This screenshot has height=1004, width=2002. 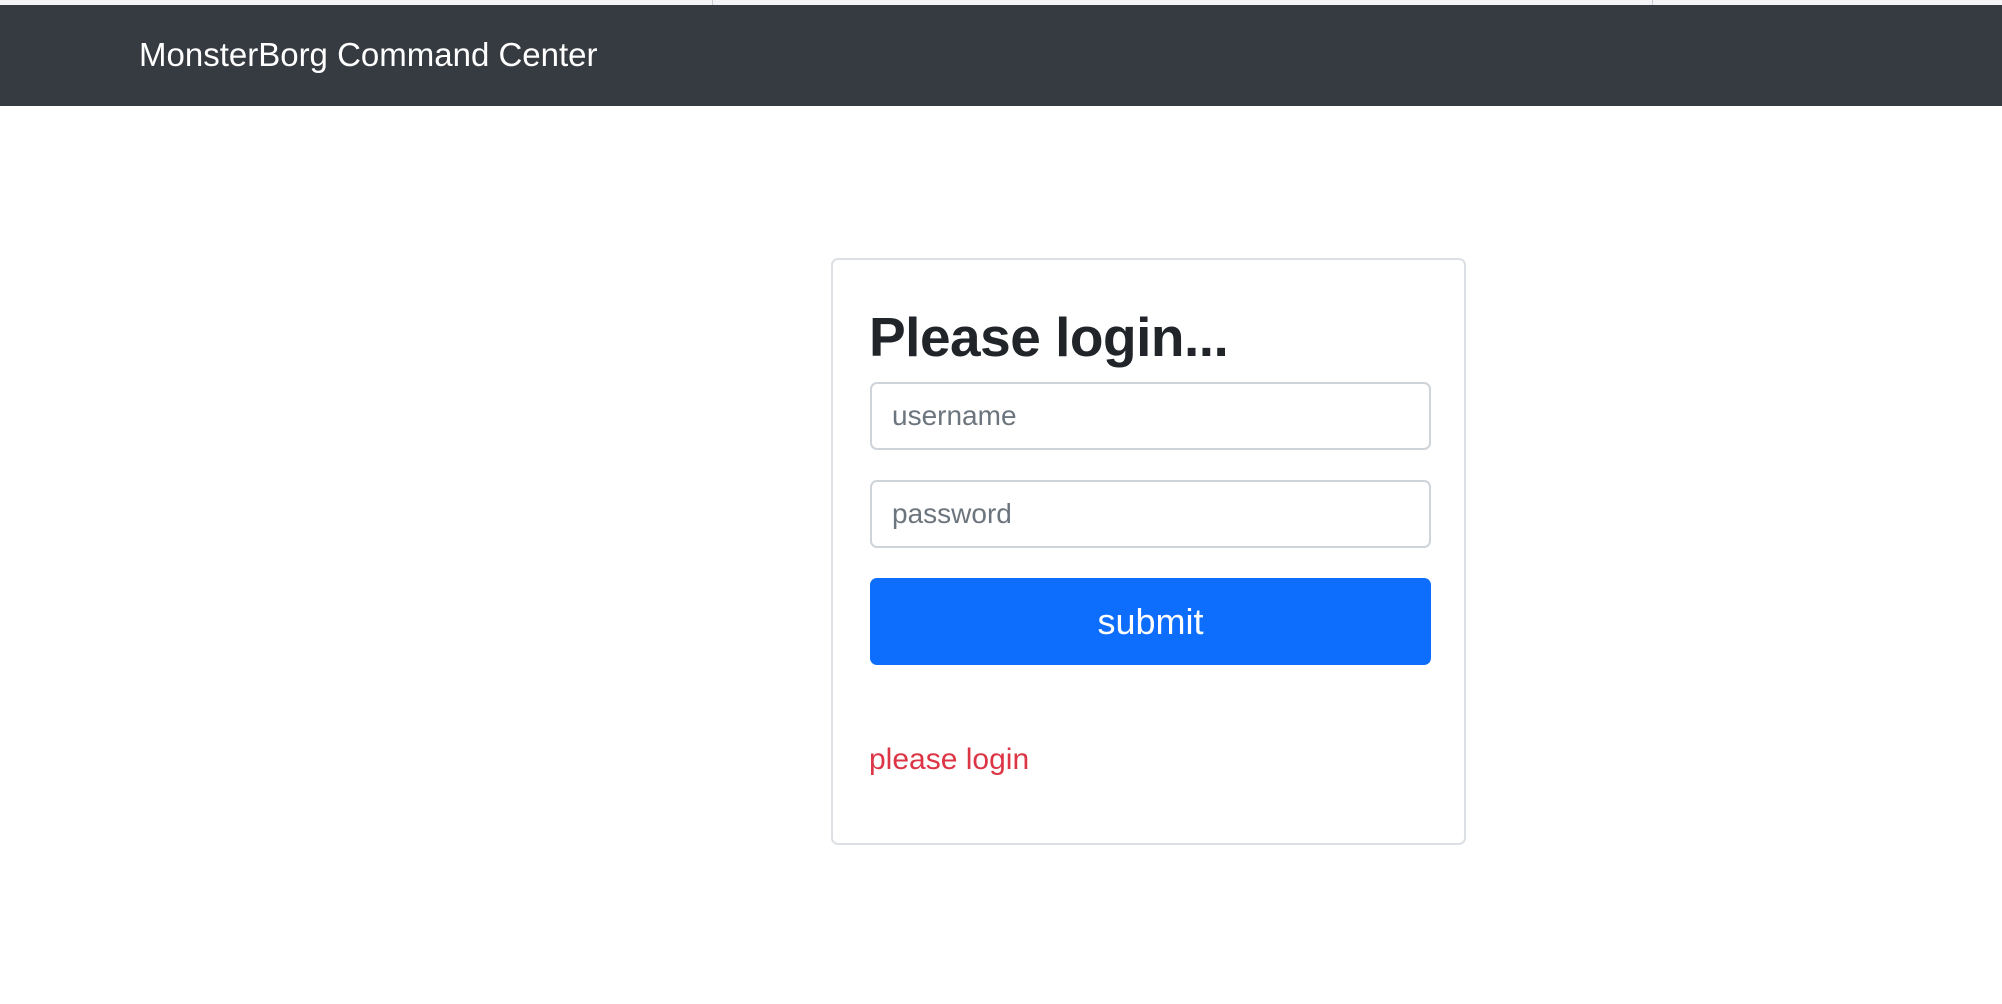 I want to click on password-input, so click(x=1150, y=514).